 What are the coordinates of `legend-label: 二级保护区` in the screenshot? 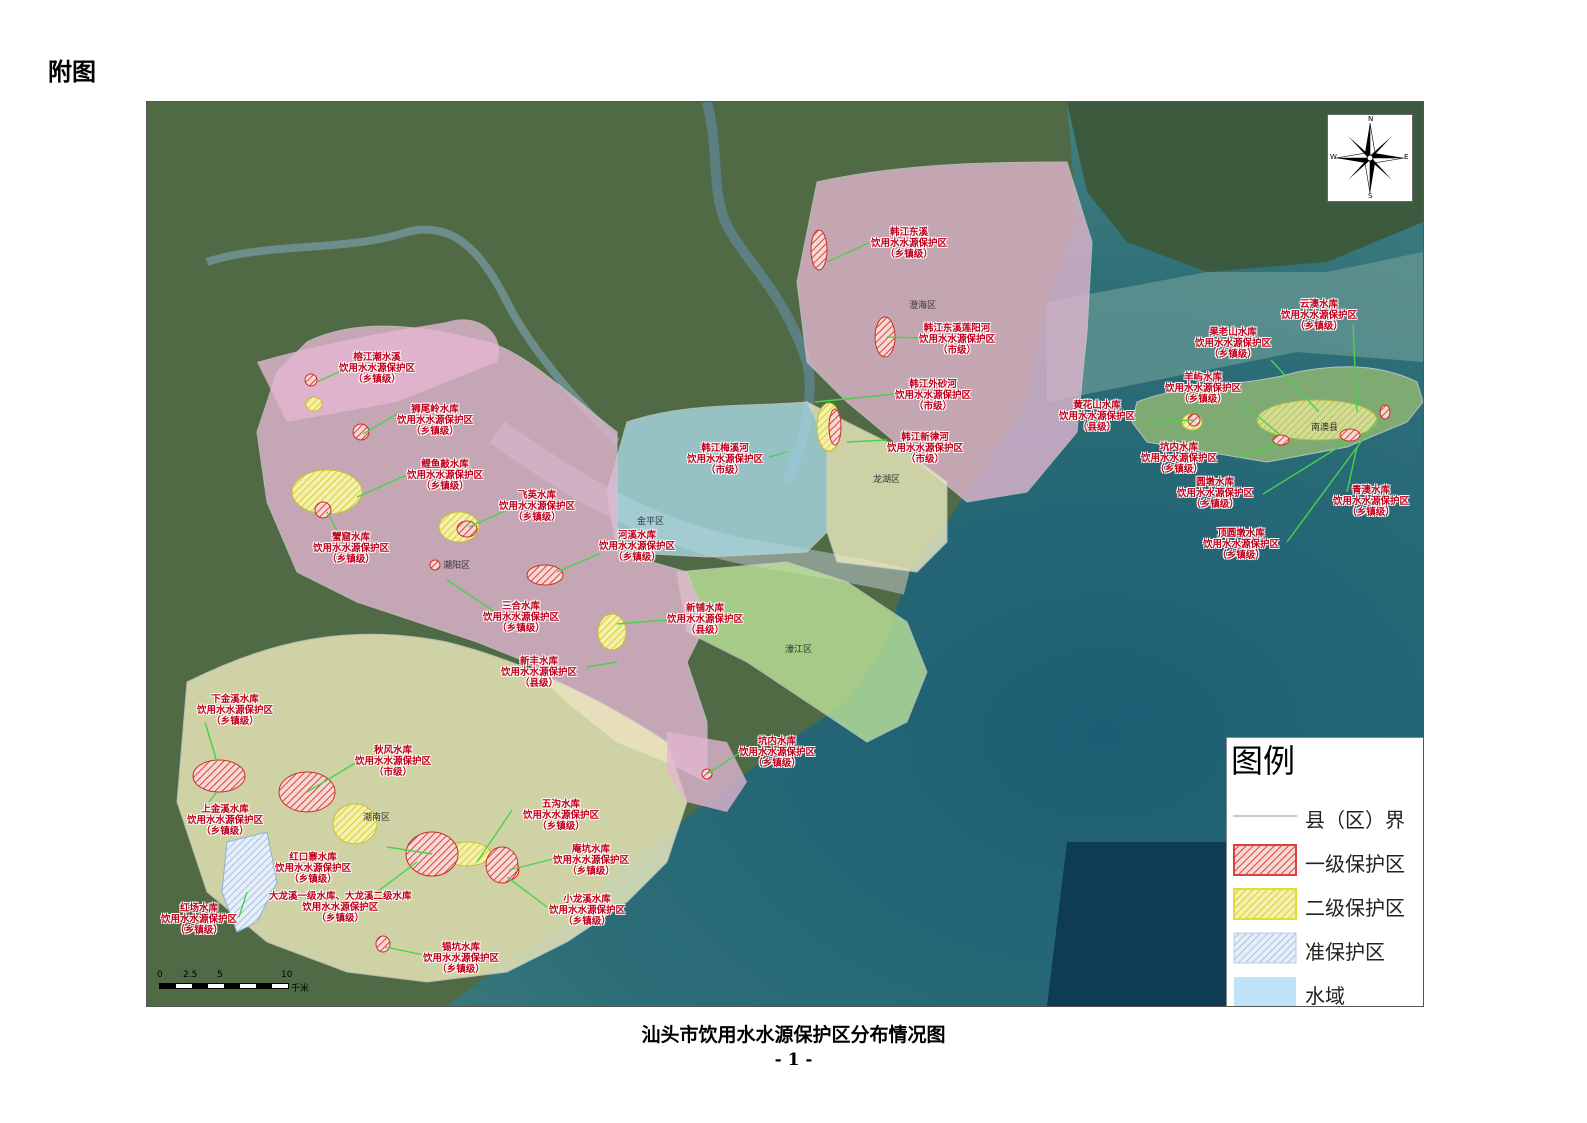 It's located at (1355, 908).